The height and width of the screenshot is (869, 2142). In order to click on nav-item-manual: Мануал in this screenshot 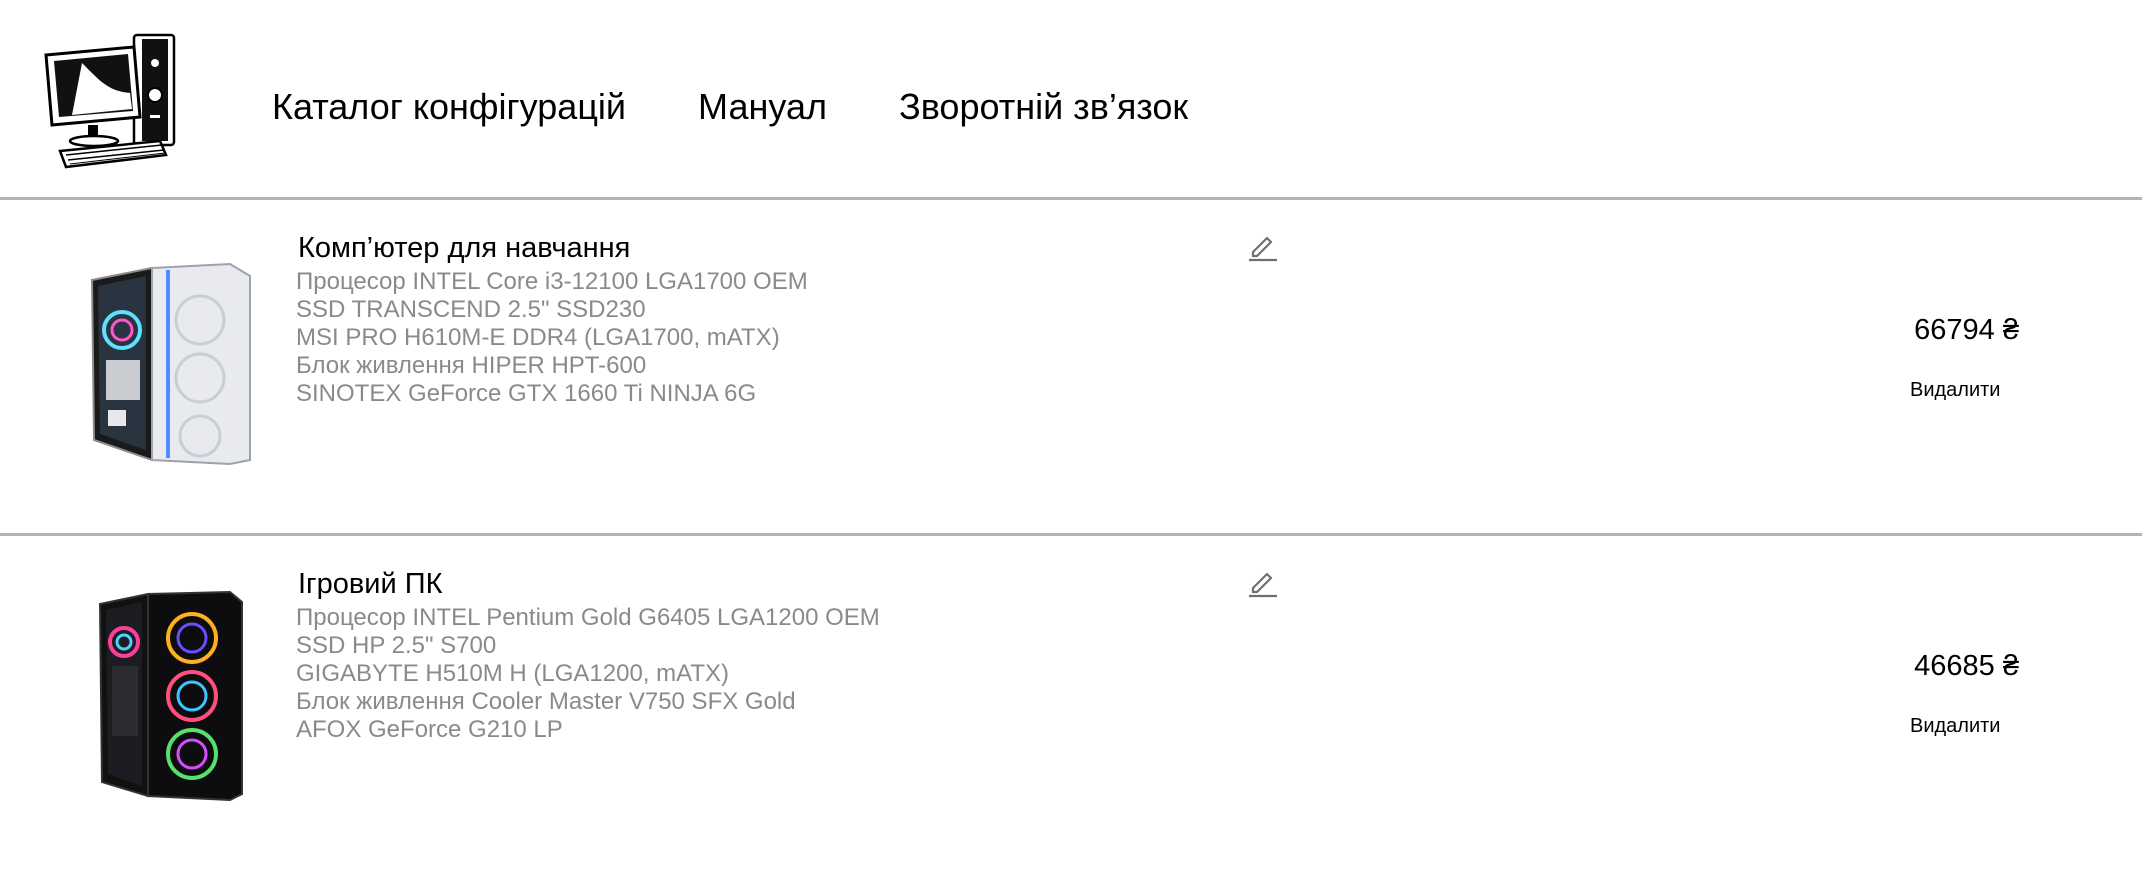, I will do `click(762, 107)`.